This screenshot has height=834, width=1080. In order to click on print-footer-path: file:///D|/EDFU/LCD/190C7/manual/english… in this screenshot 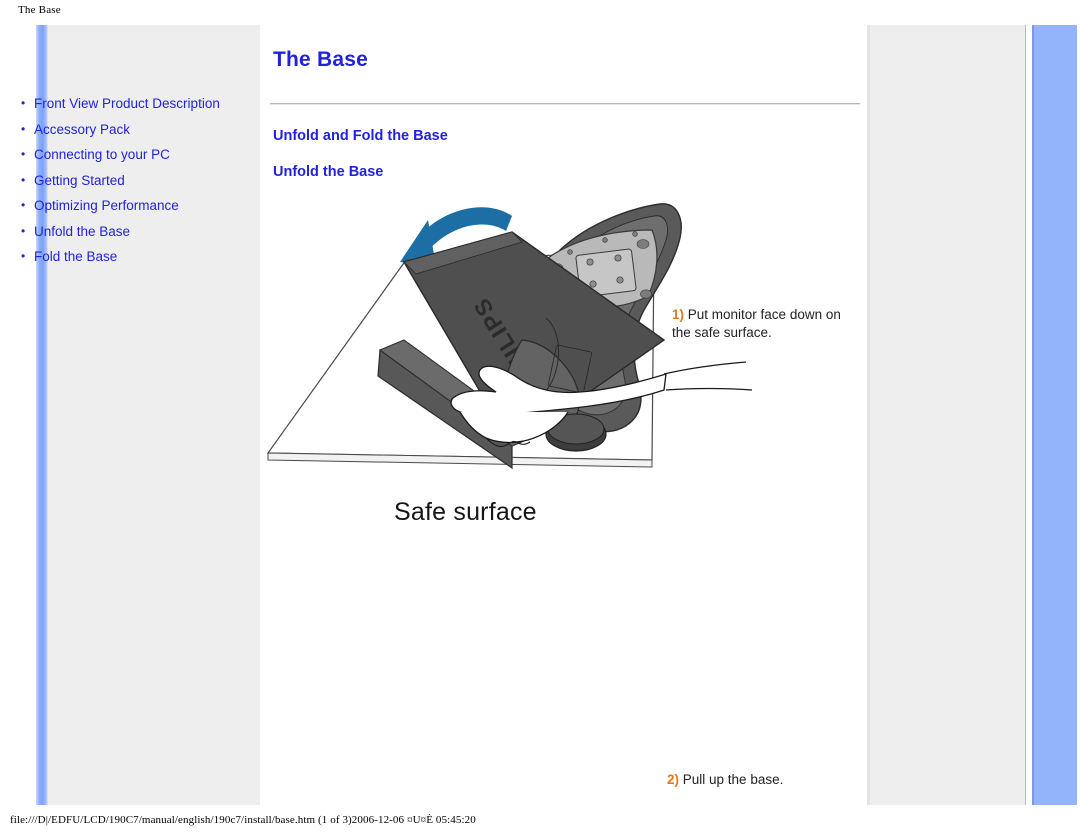, I will do `click(243, 820)`.